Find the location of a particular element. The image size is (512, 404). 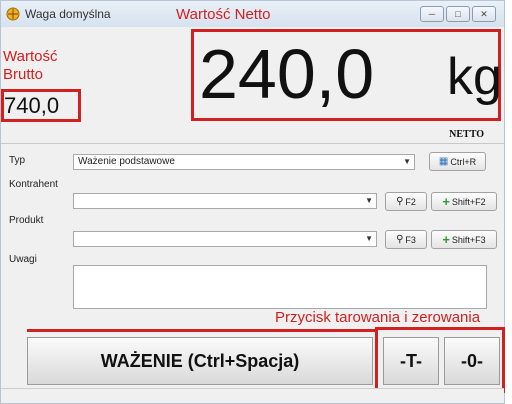

weigh-button: WAŻENIE (Ctrl+Spacja) is located at coordinates (200, 361).